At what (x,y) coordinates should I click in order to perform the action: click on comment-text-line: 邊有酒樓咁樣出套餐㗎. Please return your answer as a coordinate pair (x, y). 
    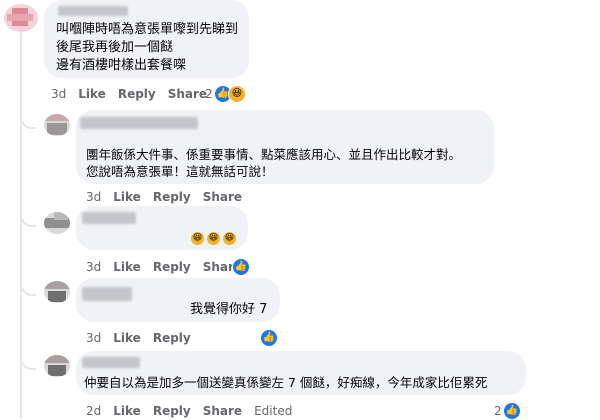
    Looking at the image, I should click on (121, 65).